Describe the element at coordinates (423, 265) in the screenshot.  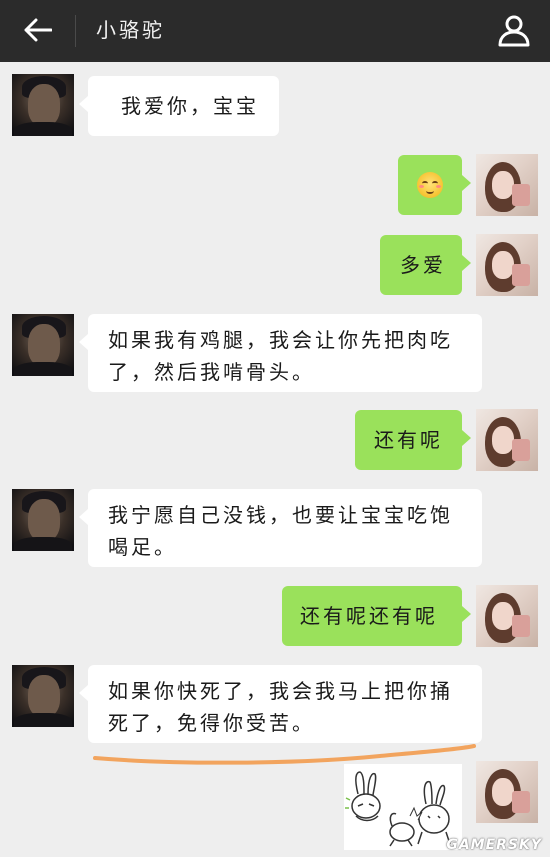
I see `message-text: 多爱` at that location.